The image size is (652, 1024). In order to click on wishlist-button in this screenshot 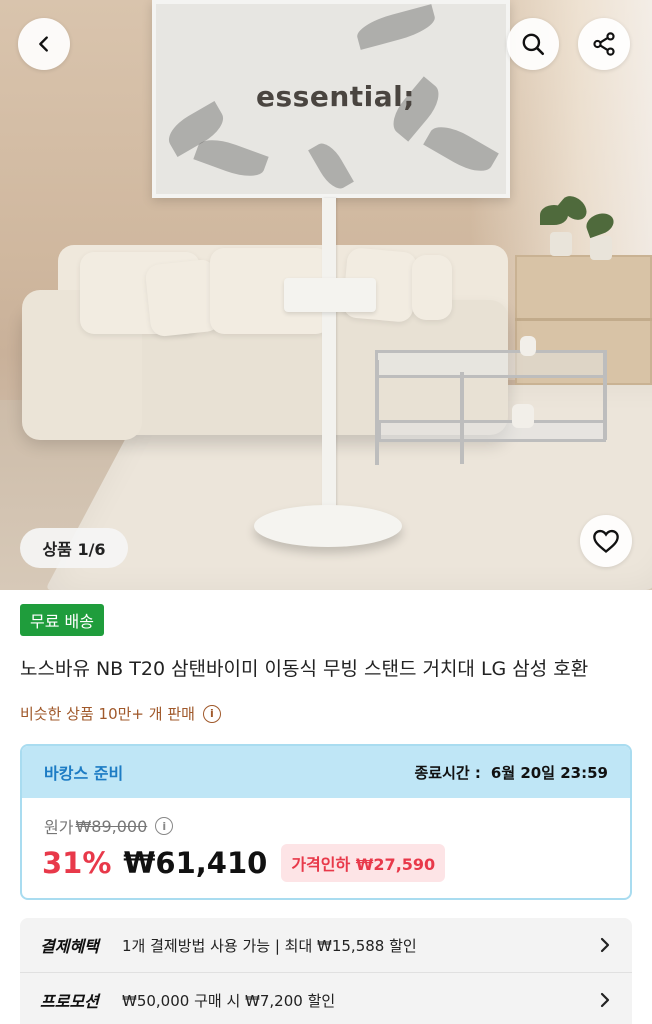, I will do `click(606, 541)`.